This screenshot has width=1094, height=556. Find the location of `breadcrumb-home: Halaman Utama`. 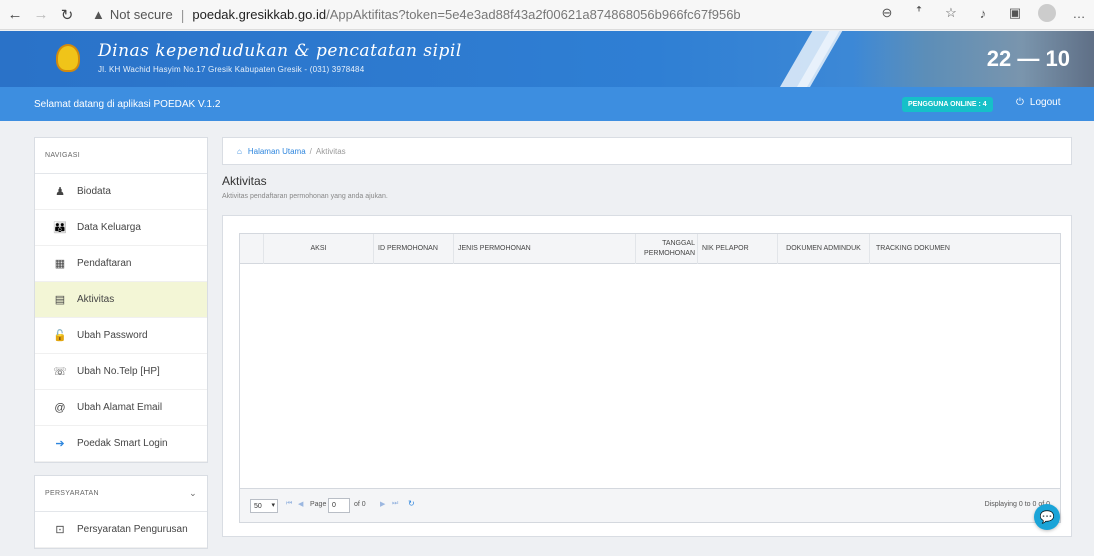

breadcrumb-home: Halaman Utama is located at coordinates (277, 151).